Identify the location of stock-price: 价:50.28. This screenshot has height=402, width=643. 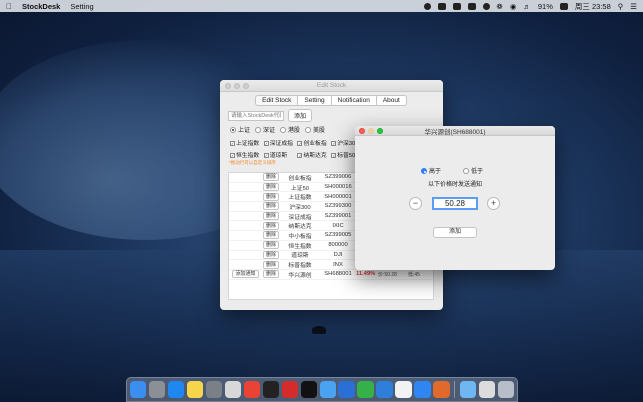
(387, 274).